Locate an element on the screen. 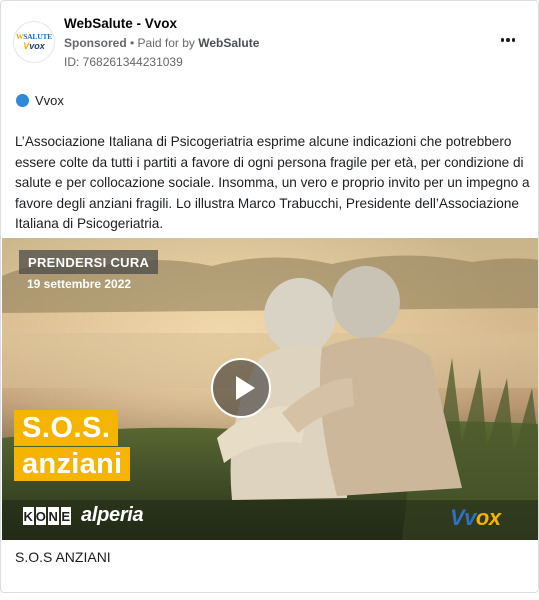 This screenshot has height=600, width=539. facebook-dot-icon is located at coordinates (22, 100).